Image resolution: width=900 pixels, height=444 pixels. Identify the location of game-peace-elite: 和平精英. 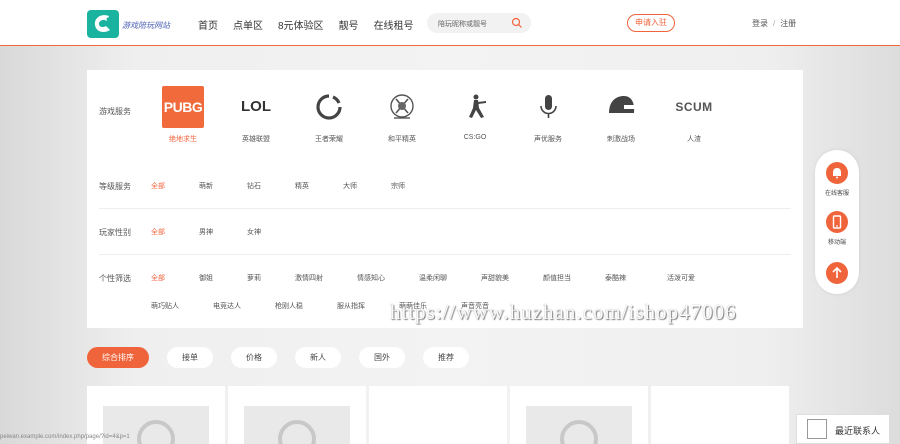
(402, 116).